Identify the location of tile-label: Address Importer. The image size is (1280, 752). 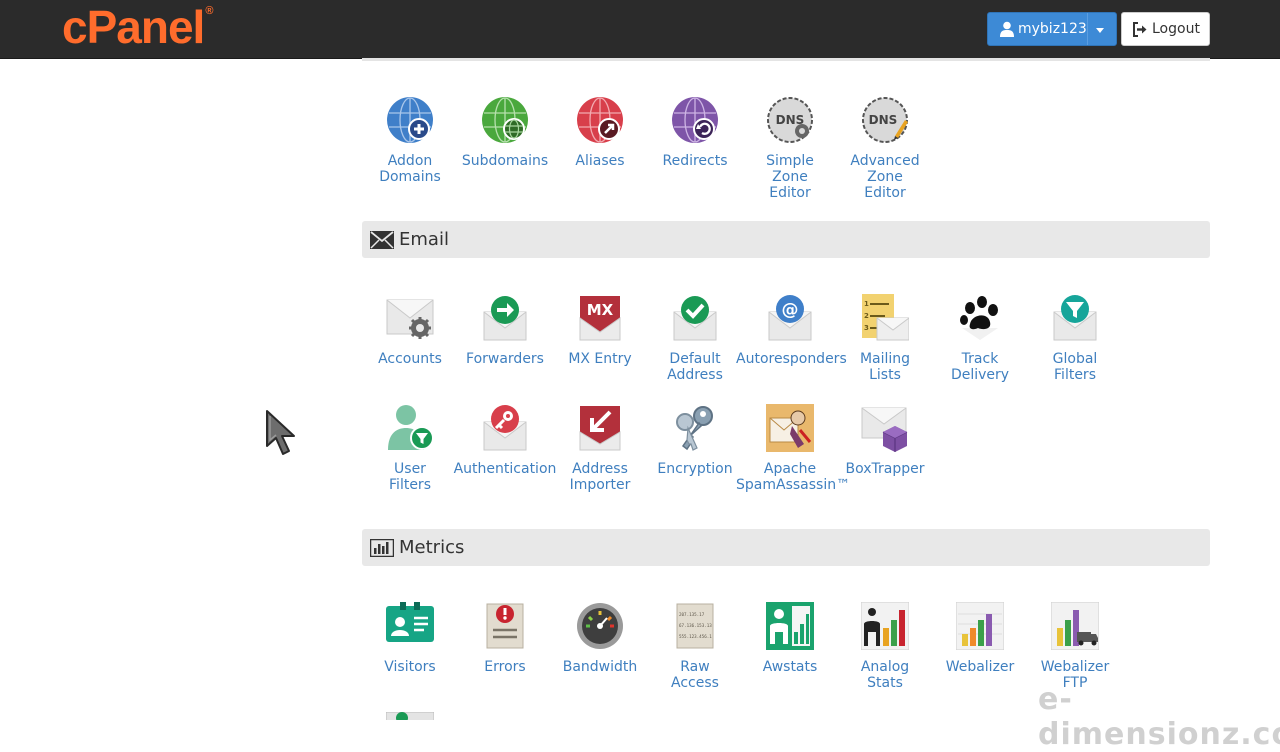
(600, 477).